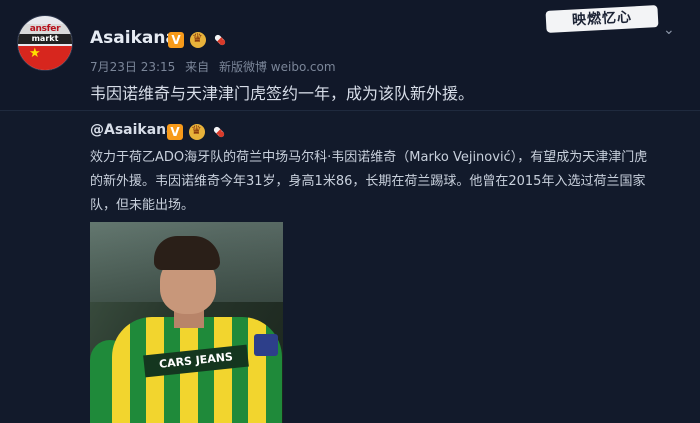  Describe the element at coordinates (175, 132) in the screenshot. I see `repost-verified-v-icon: V` at that location.